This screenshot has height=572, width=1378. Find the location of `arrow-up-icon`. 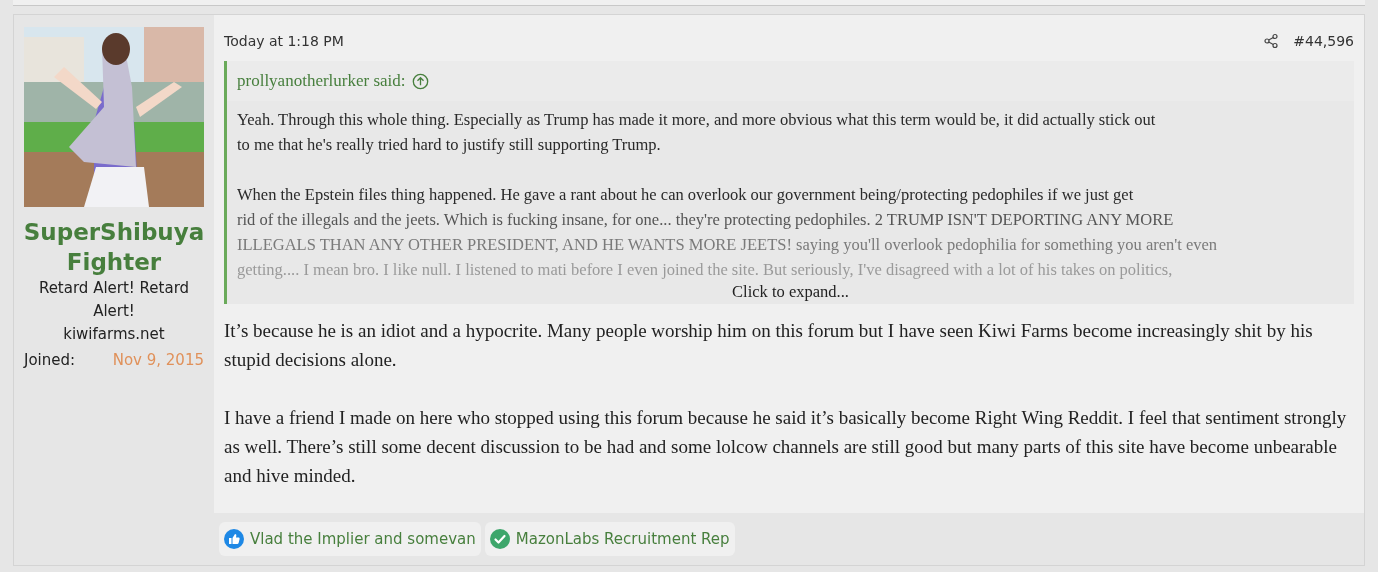

arrow-up-icon is located at coordinates (420, 81).